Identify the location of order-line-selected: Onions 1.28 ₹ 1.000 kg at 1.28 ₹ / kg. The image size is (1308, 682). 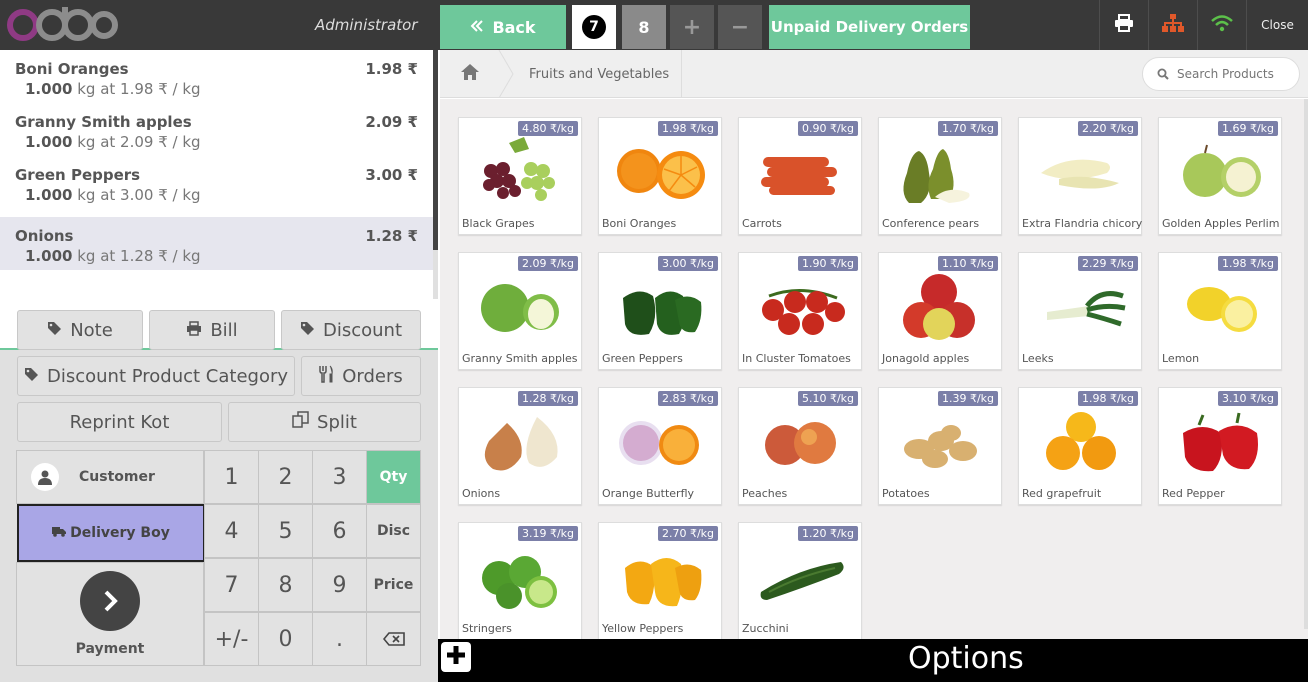
(216, 243).